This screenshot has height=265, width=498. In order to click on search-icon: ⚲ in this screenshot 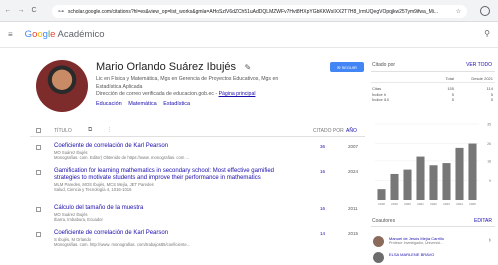, I will do `click(487, 33)`.